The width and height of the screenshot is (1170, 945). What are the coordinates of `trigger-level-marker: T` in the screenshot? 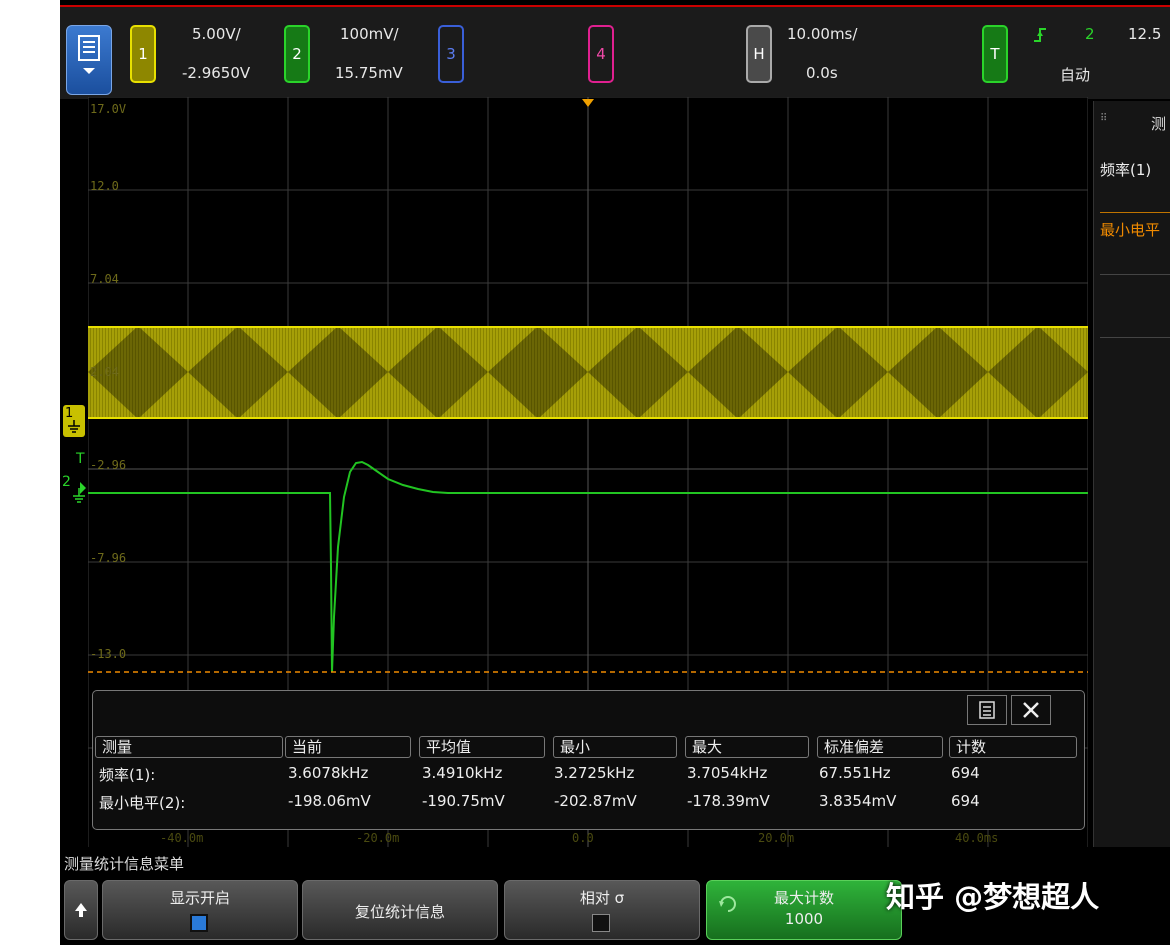 It's located at (80, 459).